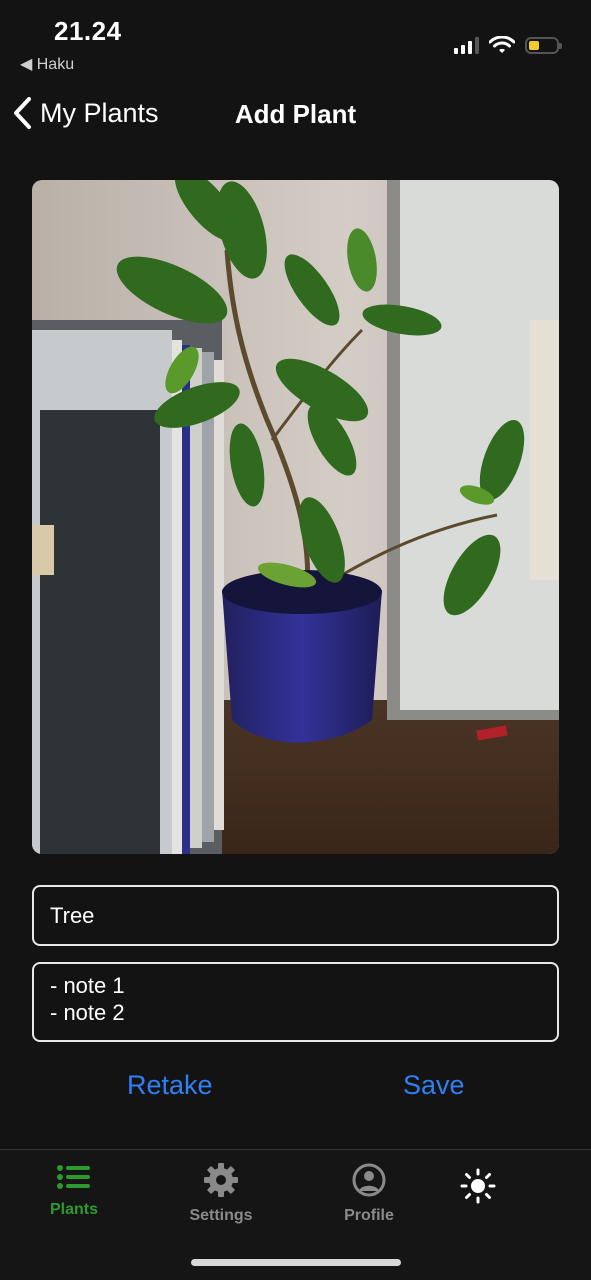  Describe the element at coordinates (466, 45) in the screenshot. I see `cellular-signal-icon` at that location.